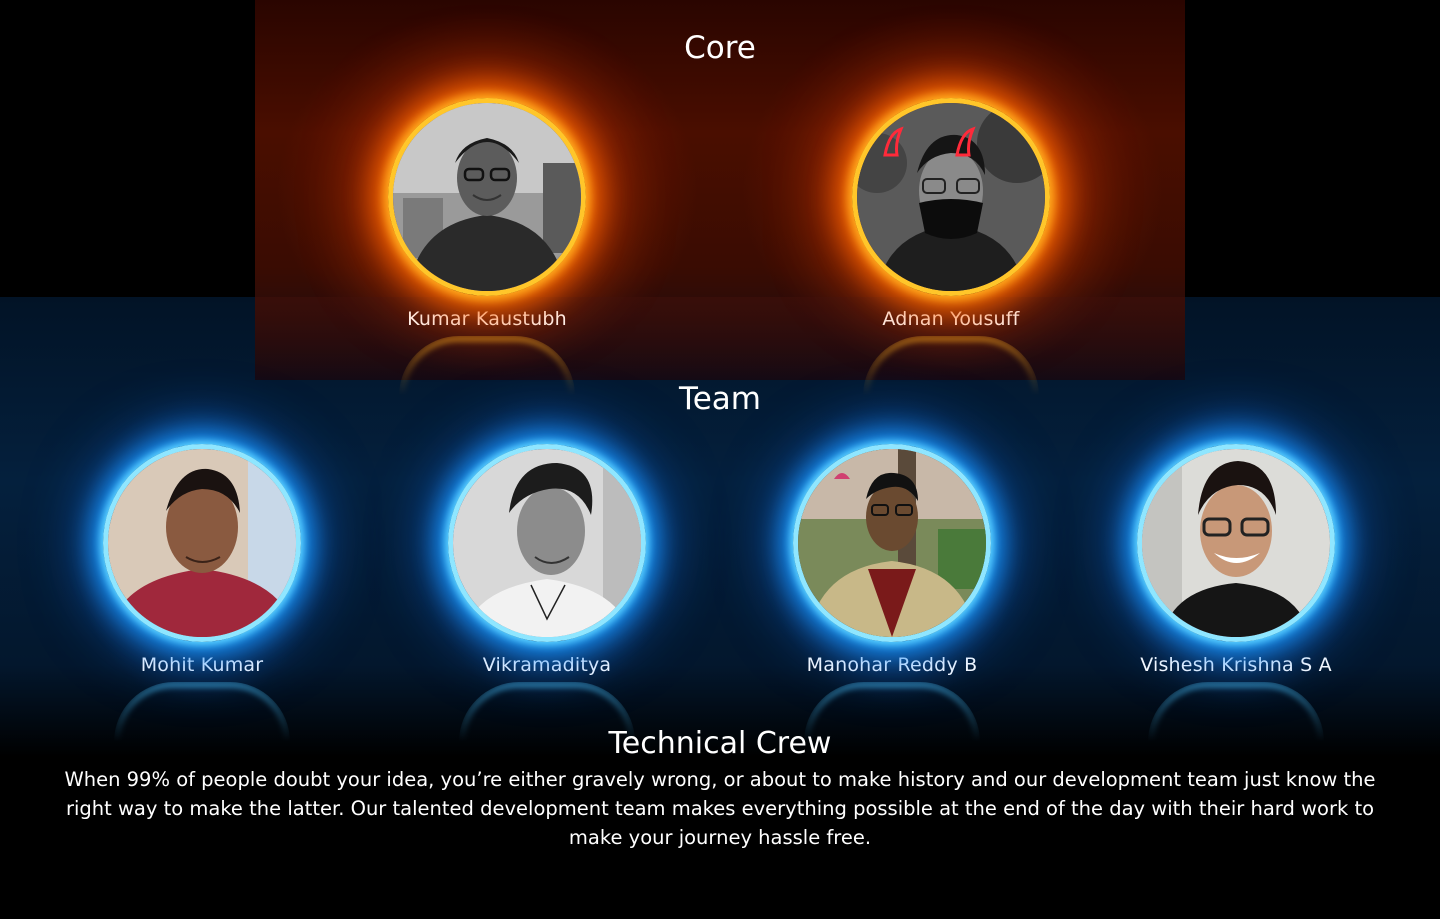 This screenshot has height=919, width=1440. Describe the element at coordinates (720, 48) in the screenshot. I see `core-heading: Core` at that location.